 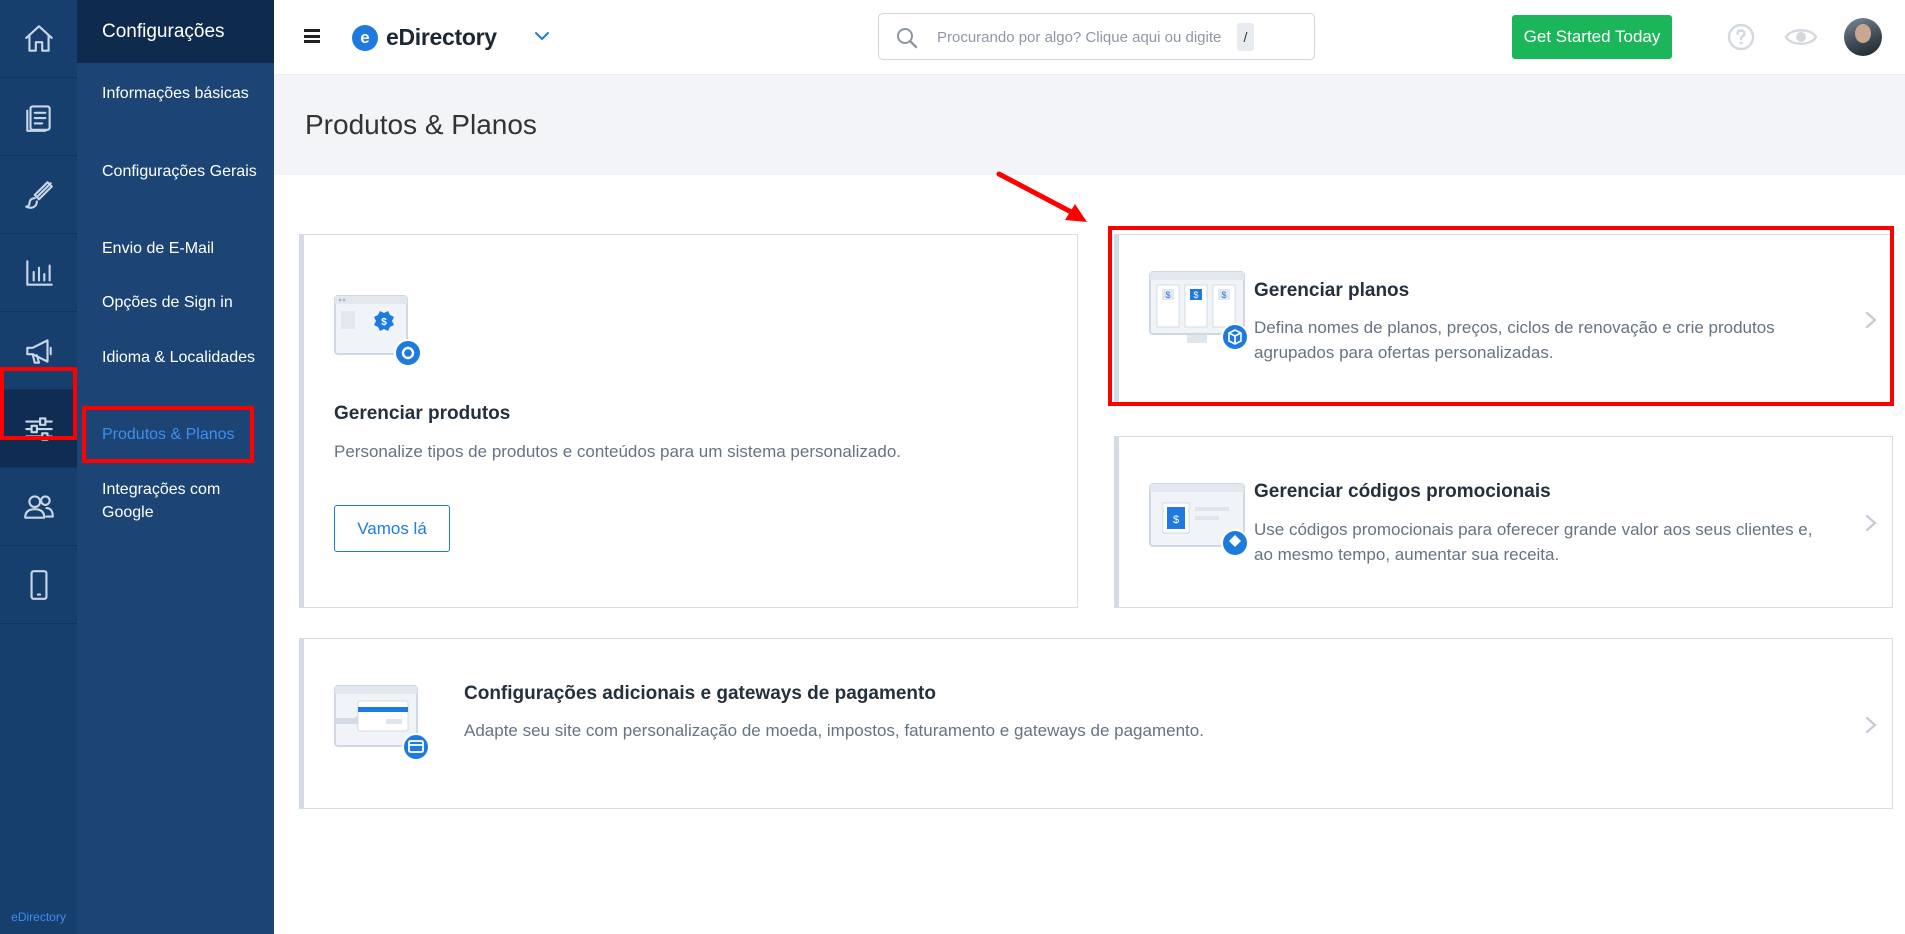 What do you see at coordinates (1592, 37) in the screenshot?
I see `get-started-button: Get Started Today` at bounding box center [1592, 37].